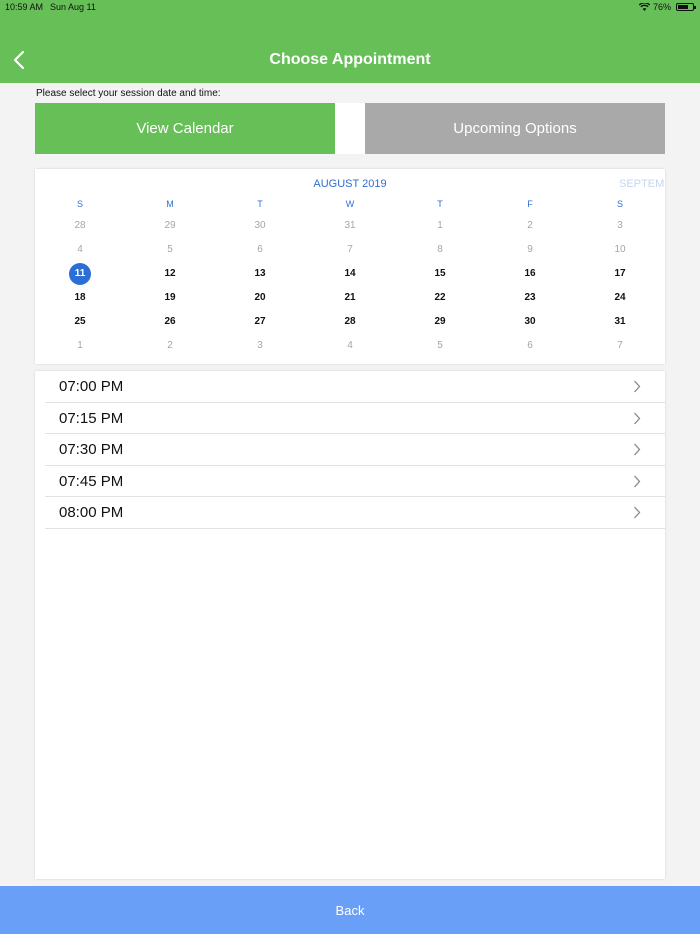 The height and width of the screenshot is (934, 700). What do you see at coordinates (355, 513) in the screenshot?
I see `time-slot-row: 08:00 PM` at bounding box center [355, 513].